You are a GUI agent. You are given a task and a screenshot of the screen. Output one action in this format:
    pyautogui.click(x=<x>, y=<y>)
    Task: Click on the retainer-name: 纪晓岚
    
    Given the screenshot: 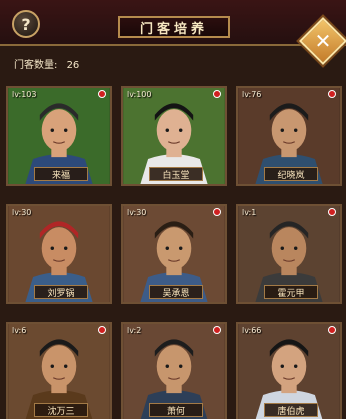 What is the action you would take?
    pyautogui.click(x=291, y=174)
    